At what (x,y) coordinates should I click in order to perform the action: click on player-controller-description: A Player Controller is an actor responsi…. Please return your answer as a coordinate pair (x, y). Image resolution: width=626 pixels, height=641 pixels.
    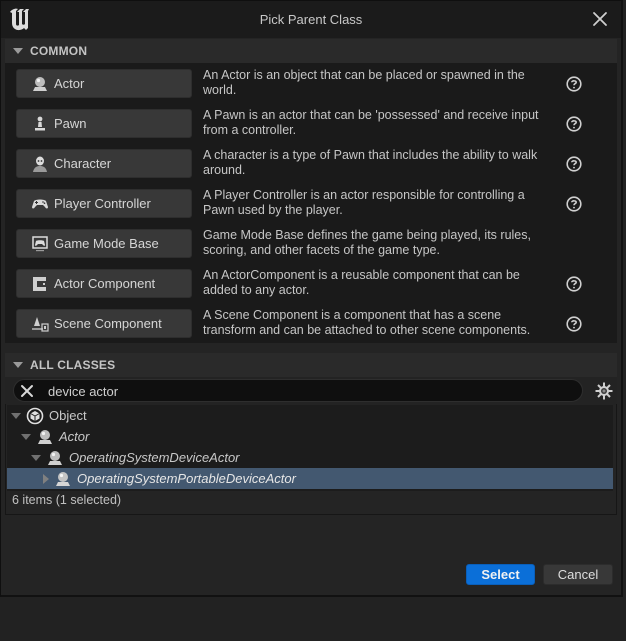
    Looking at the image, I should click on (375, 203).